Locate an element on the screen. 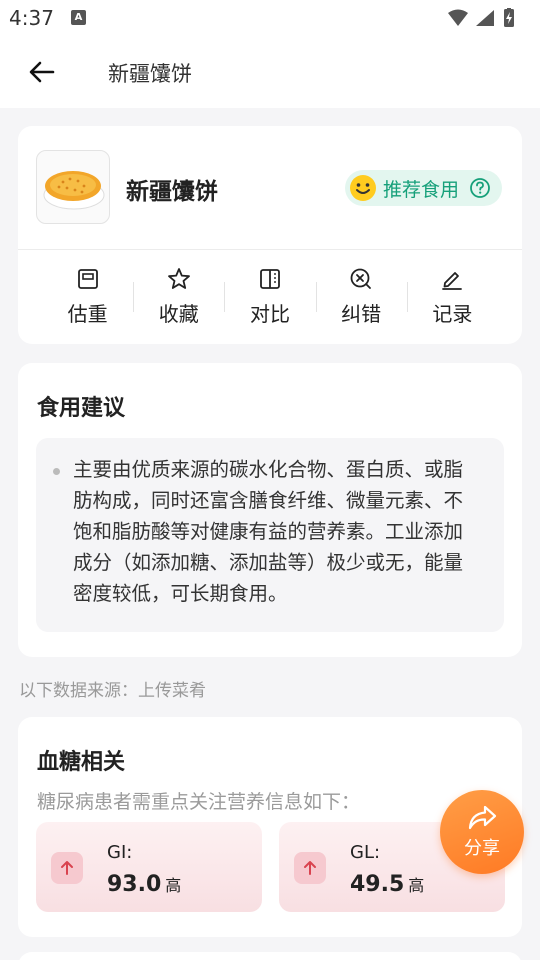 The width and height of the screenshot is (540, 960). page-title: 新疆馕饼 is located at coordinates (150, 74).